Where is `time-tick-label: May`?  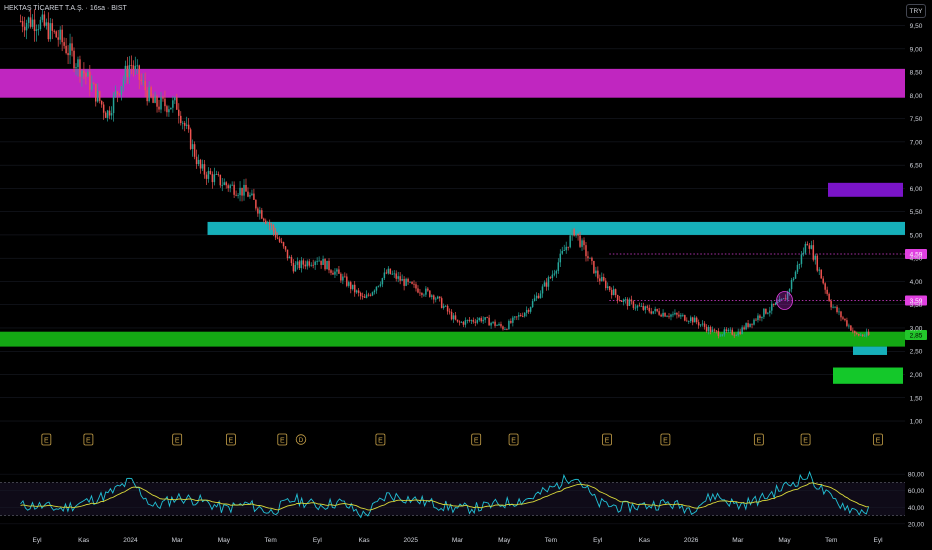
time-tick-label: May is located at coordinates (224, 540).